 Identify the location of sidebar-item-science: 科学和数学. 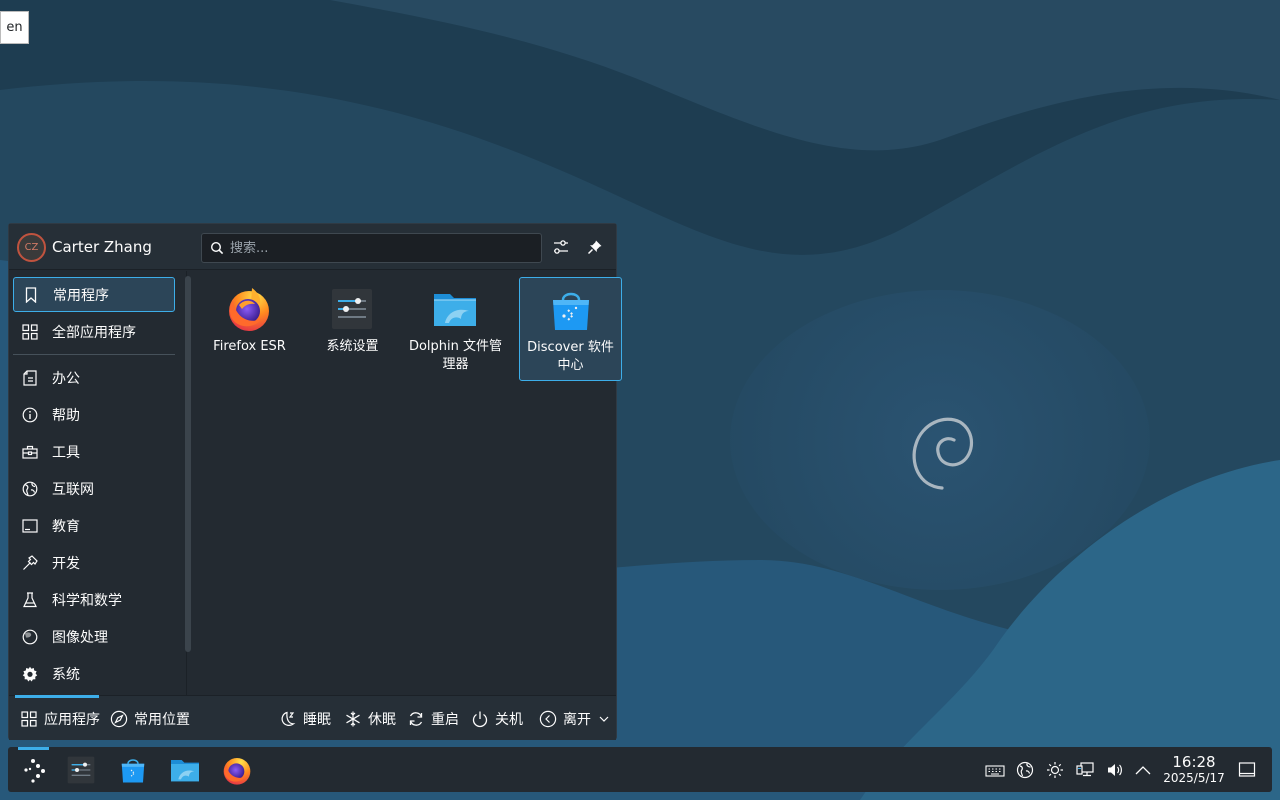
(94, 599).